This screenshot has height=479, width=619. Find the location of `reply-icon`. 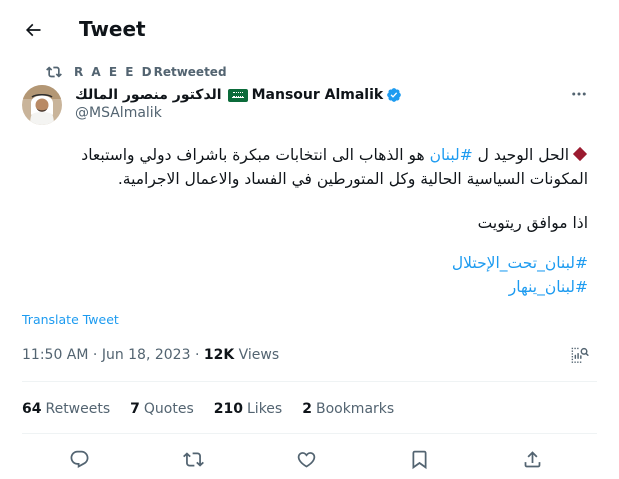

reply-icon is located at coordinates (79, 459).